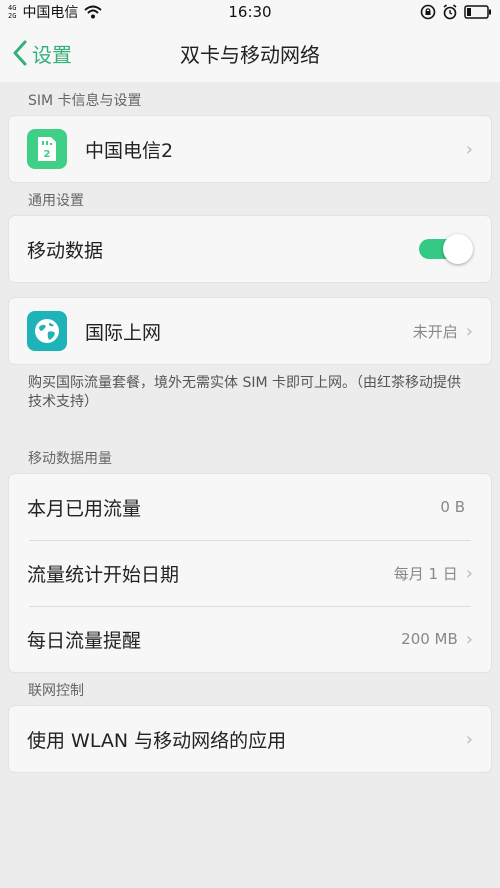 The width and height of the screenshot is (500, 888). What do you see at coordinates (123, 332) in the screenshot?
I see `intl-roaming-label: 国际上网` at bounding box center [123, 332].